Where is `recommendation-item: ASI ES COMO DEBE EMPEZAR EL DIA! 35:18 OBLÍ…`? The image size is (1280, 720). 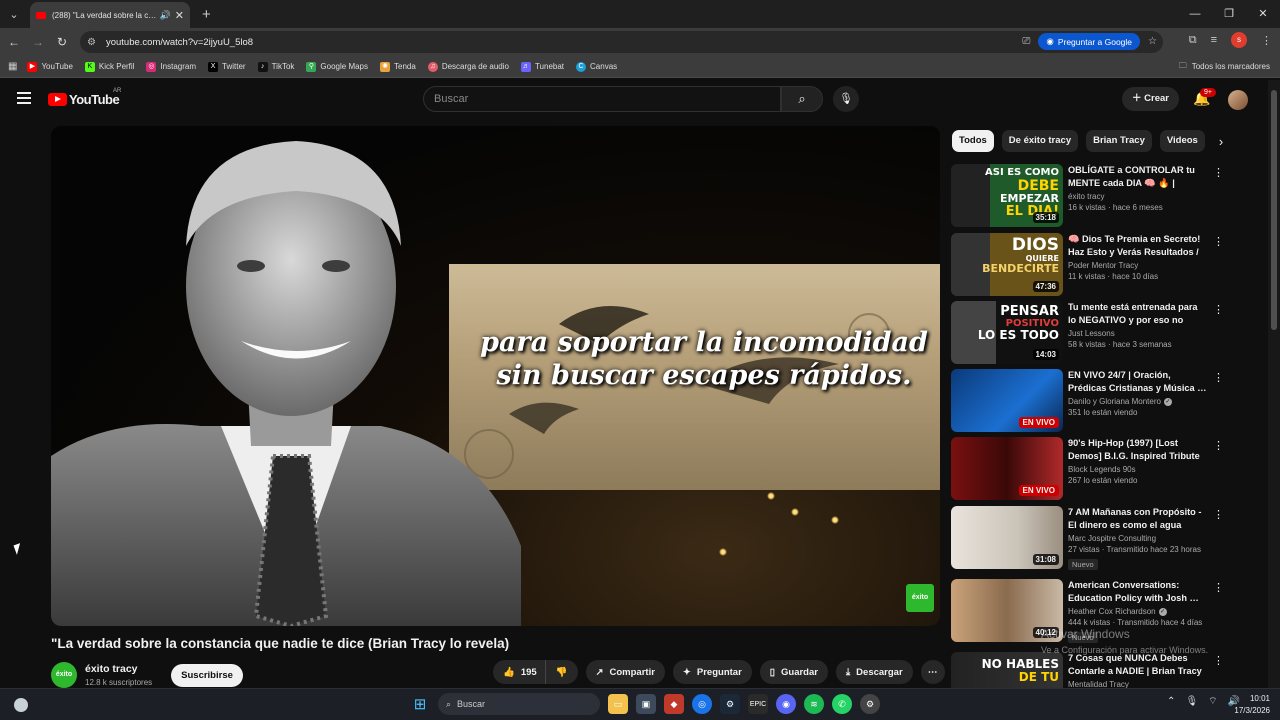
recommendation-item: ASI ES COMO DEBE EMPEZAR EL DIA! 35:18 OBLÍ… is located at coordinates (1087, 196).